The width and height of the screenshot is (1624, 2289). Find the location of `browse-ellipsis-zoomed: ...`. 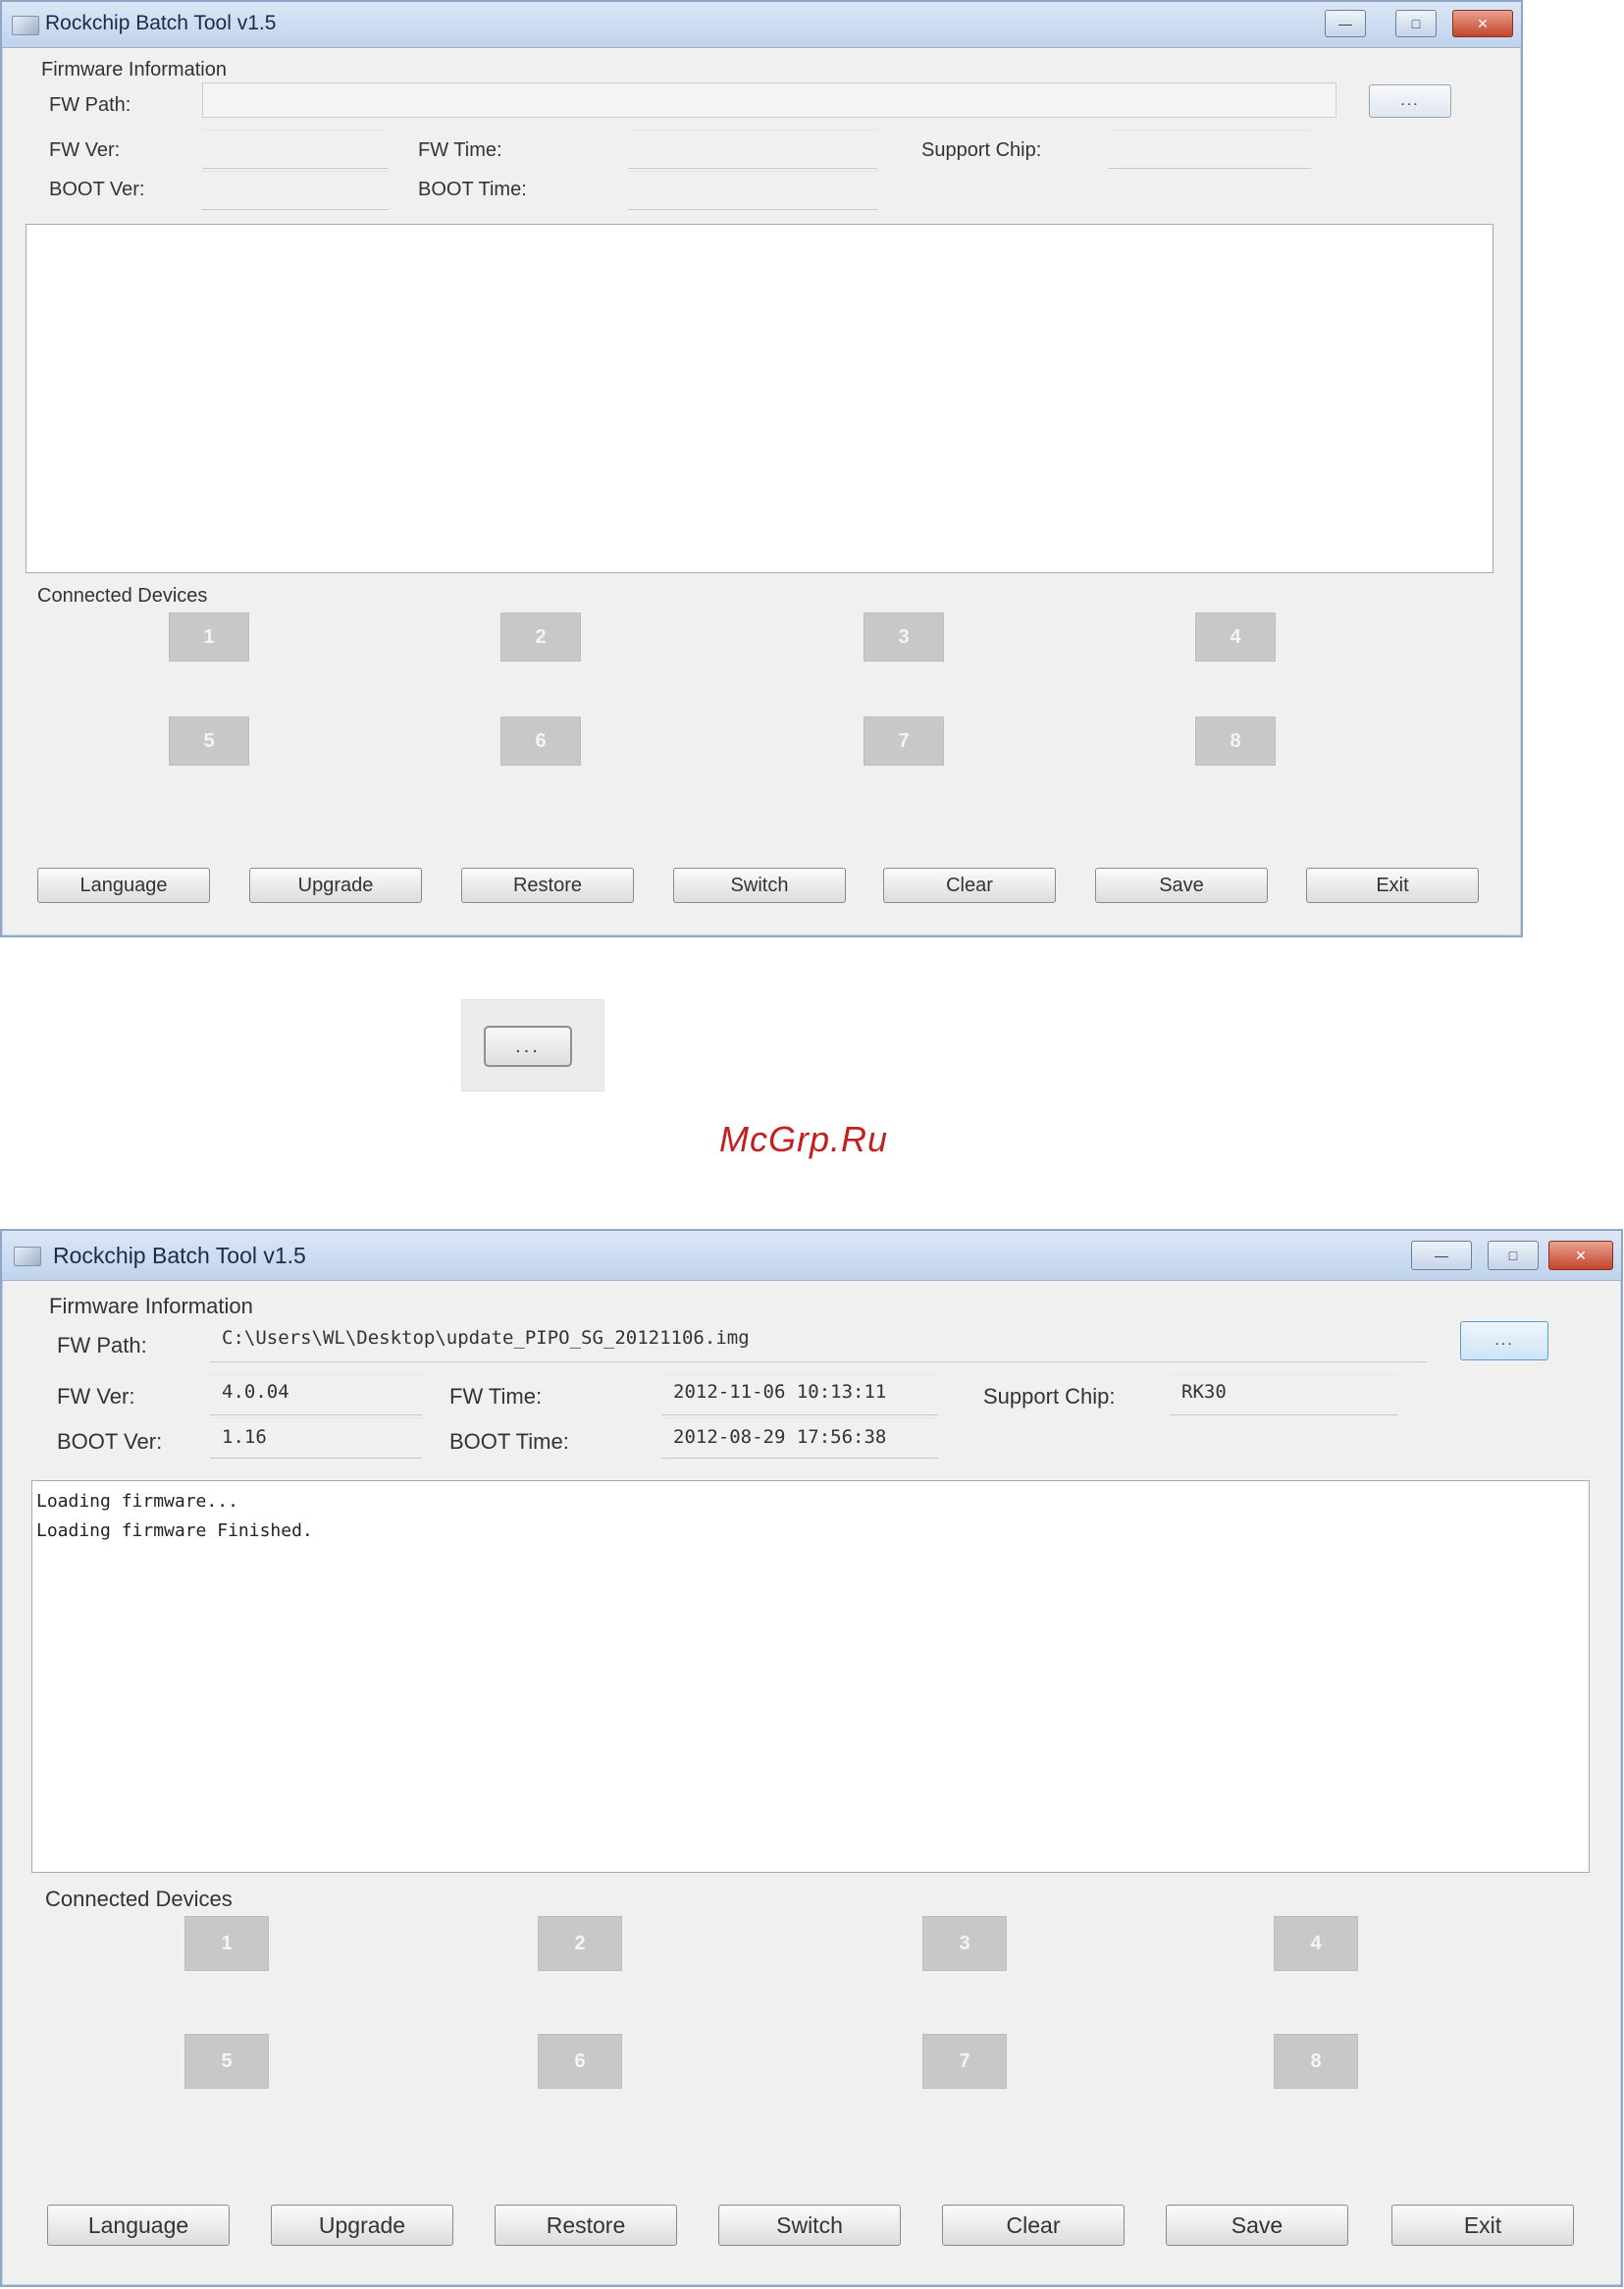

browse-ellipsis-zoomed: ... is located at coordinates (528, 1046).